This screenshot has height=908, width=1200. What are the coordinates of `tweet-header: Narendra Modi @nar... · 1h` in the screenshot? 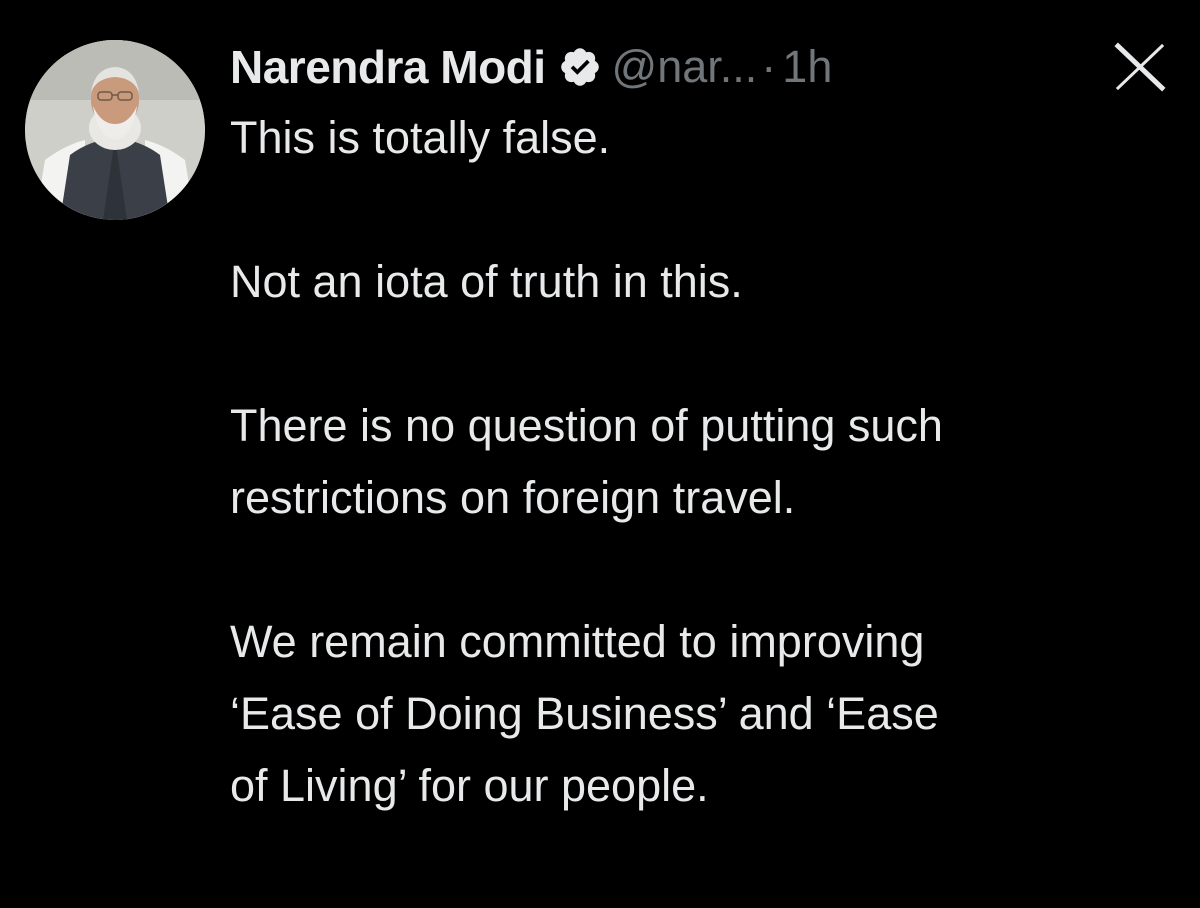 It's located at (705, 67).